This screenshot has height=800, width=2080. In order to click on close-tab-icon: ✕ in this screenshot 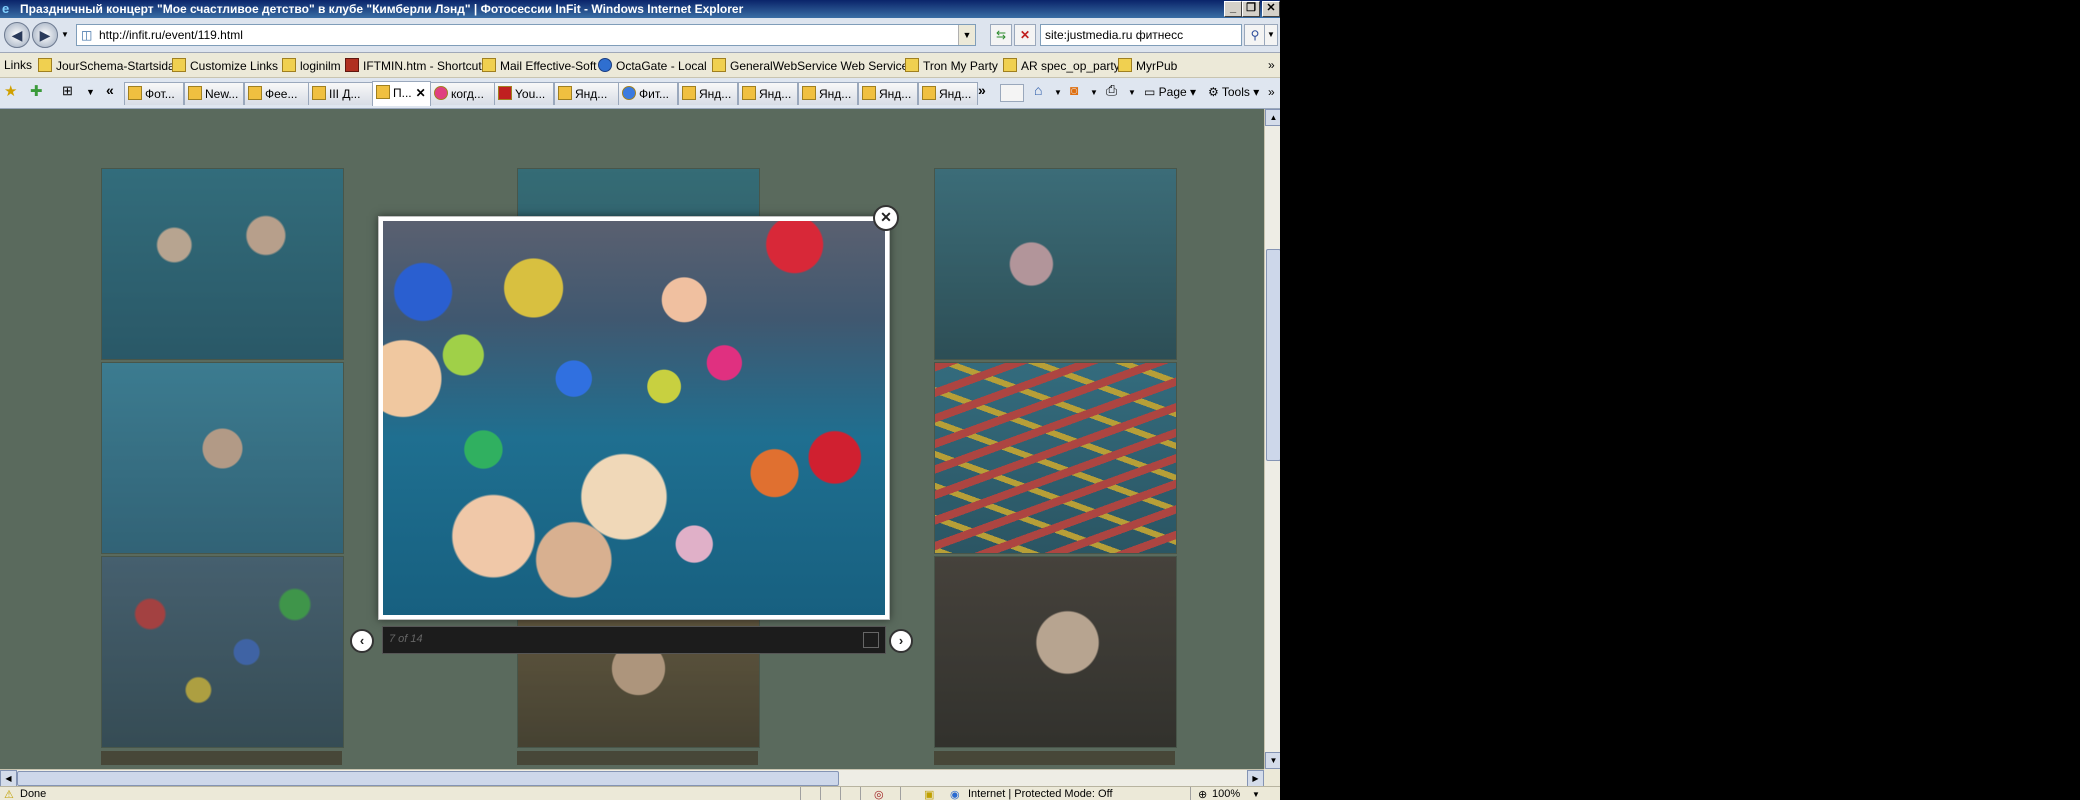, I will do `click(421, 93)`.